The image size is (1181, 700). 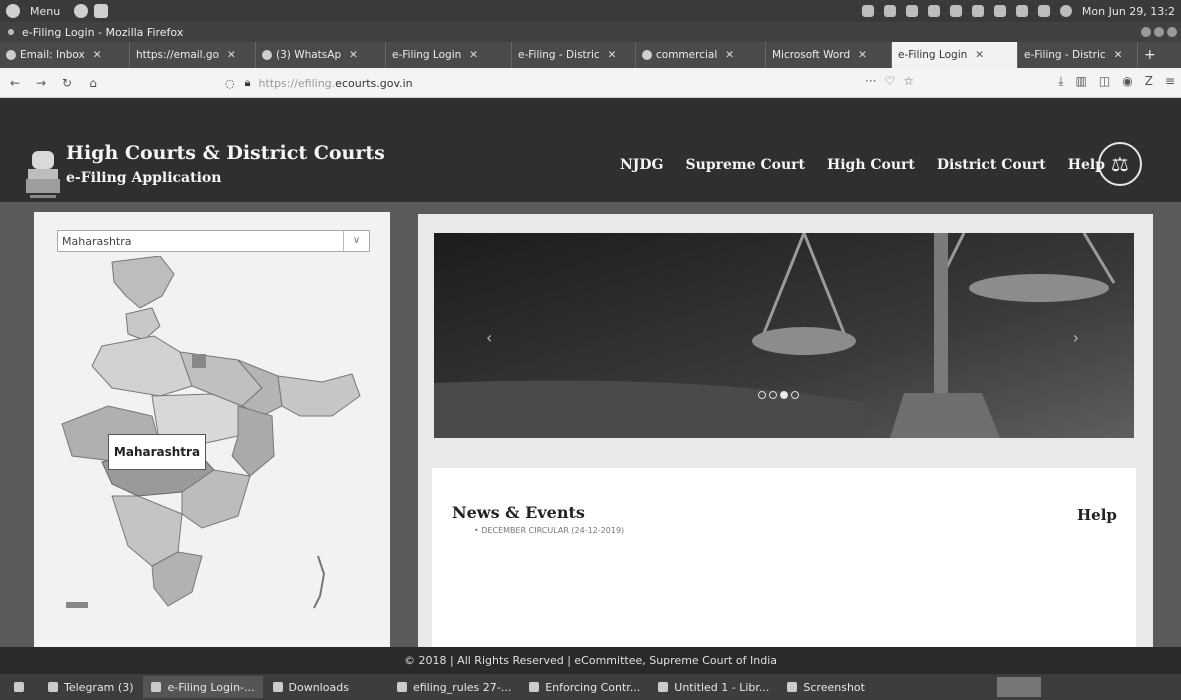 What do you see at coordinates (93, 83) in the screenshot?
I see `home-button: ⌂` at bounding box center [93, 83].